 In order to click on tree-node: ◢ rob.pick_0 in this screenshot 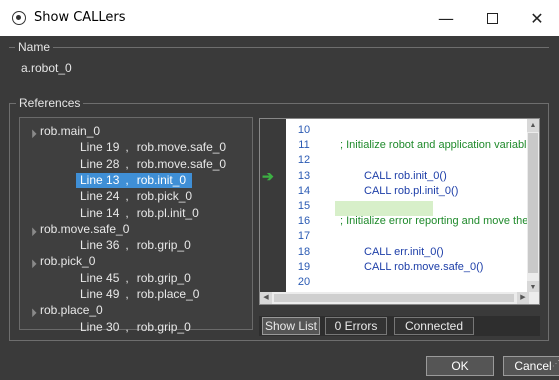, I will do `click(61, 261)`.